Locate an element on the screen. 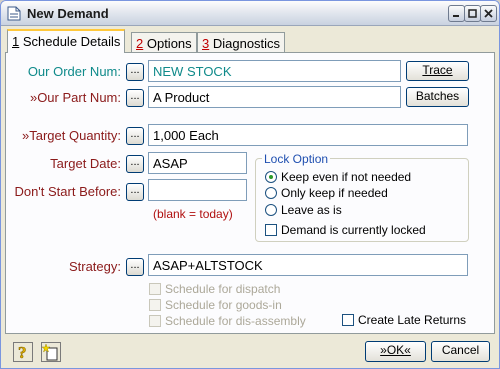 This screenshot has height=369, width=500. tab-options: 2 Options is located at coordinates (164, 42).